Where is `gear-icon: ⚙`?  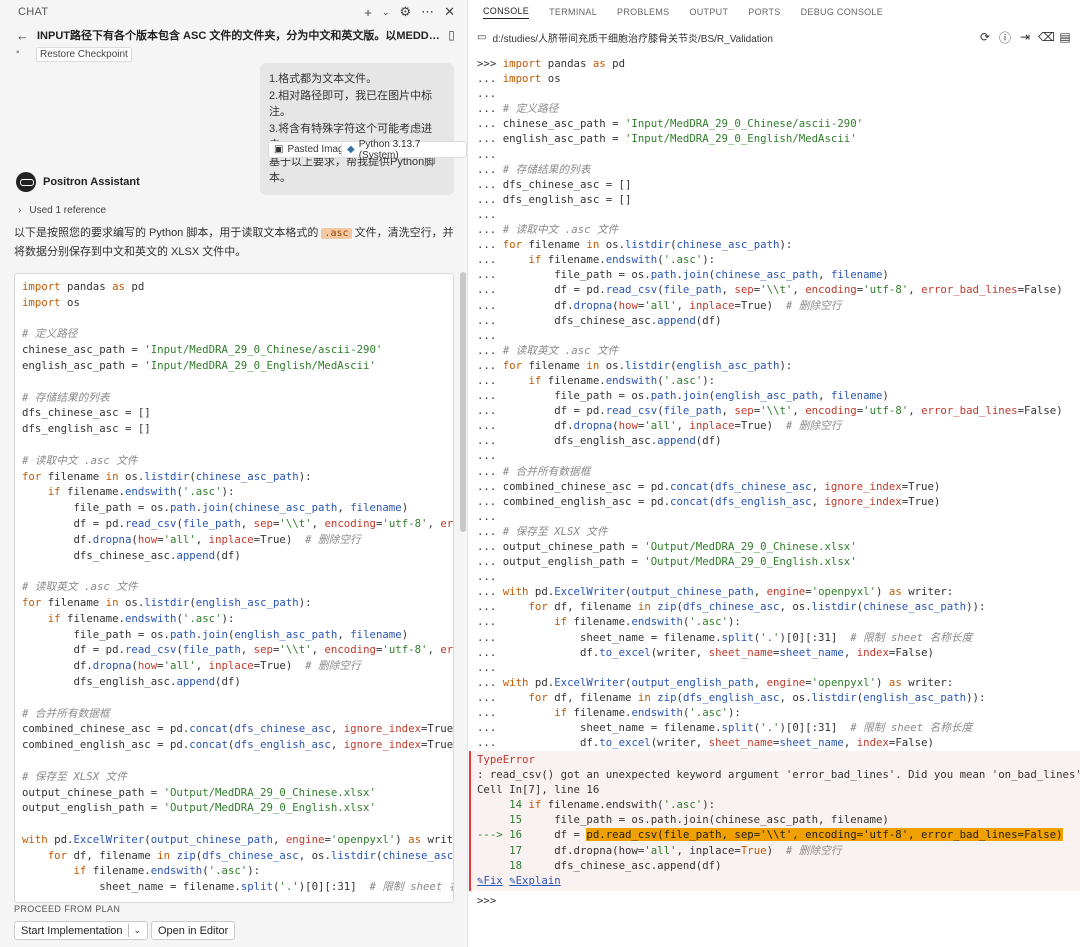
gear-icon: ⚙ is located at coordinates (405, 12).